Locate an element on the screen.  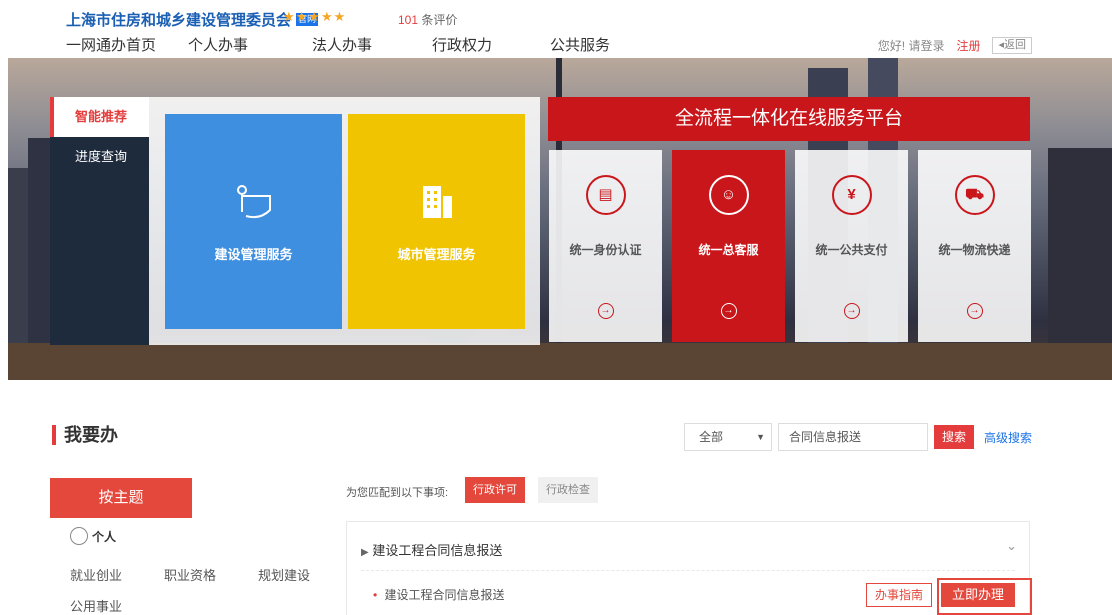
guide-button: 办事指南 is located at coordinates (899, 595).